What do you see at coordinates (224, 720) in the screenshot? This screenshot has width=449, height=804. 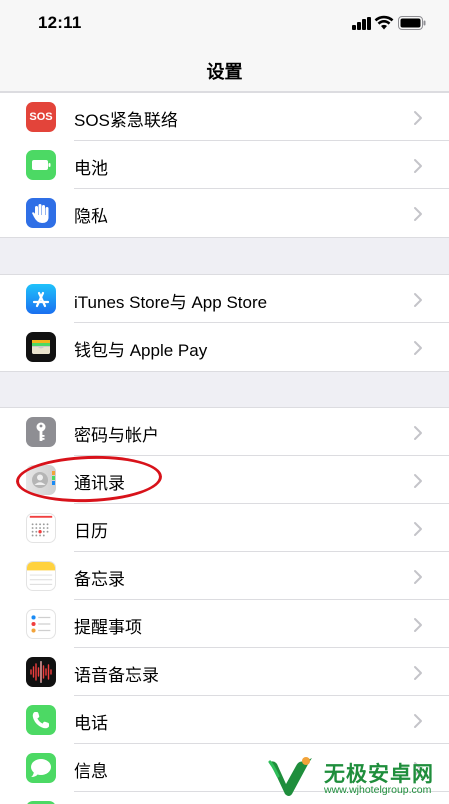 I see `settings-row-phone: 电话` at bounding box center [224, 720].